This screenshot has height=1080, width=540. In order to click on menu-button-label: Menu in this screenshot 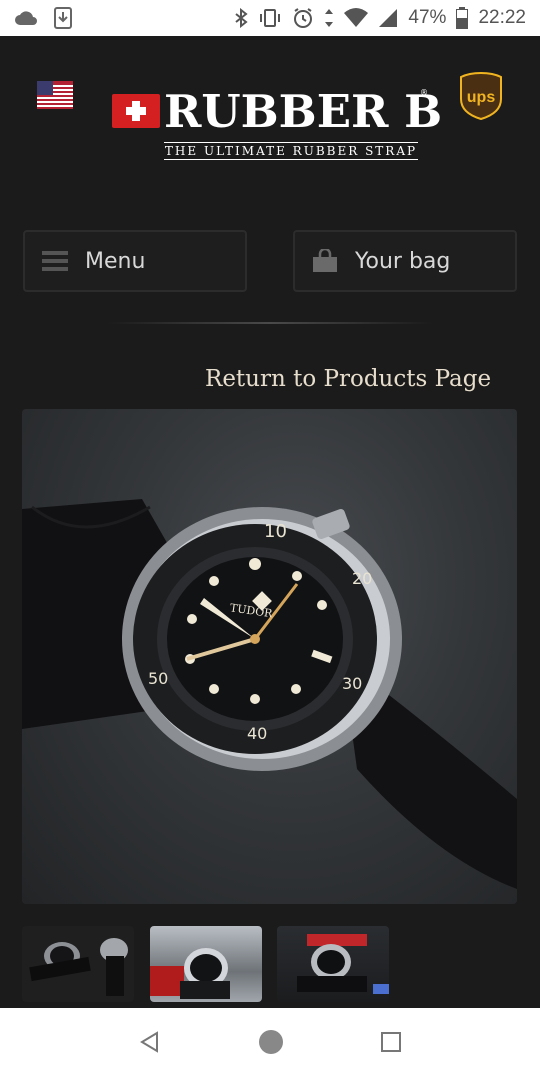, I will do `click(115, 261)`.